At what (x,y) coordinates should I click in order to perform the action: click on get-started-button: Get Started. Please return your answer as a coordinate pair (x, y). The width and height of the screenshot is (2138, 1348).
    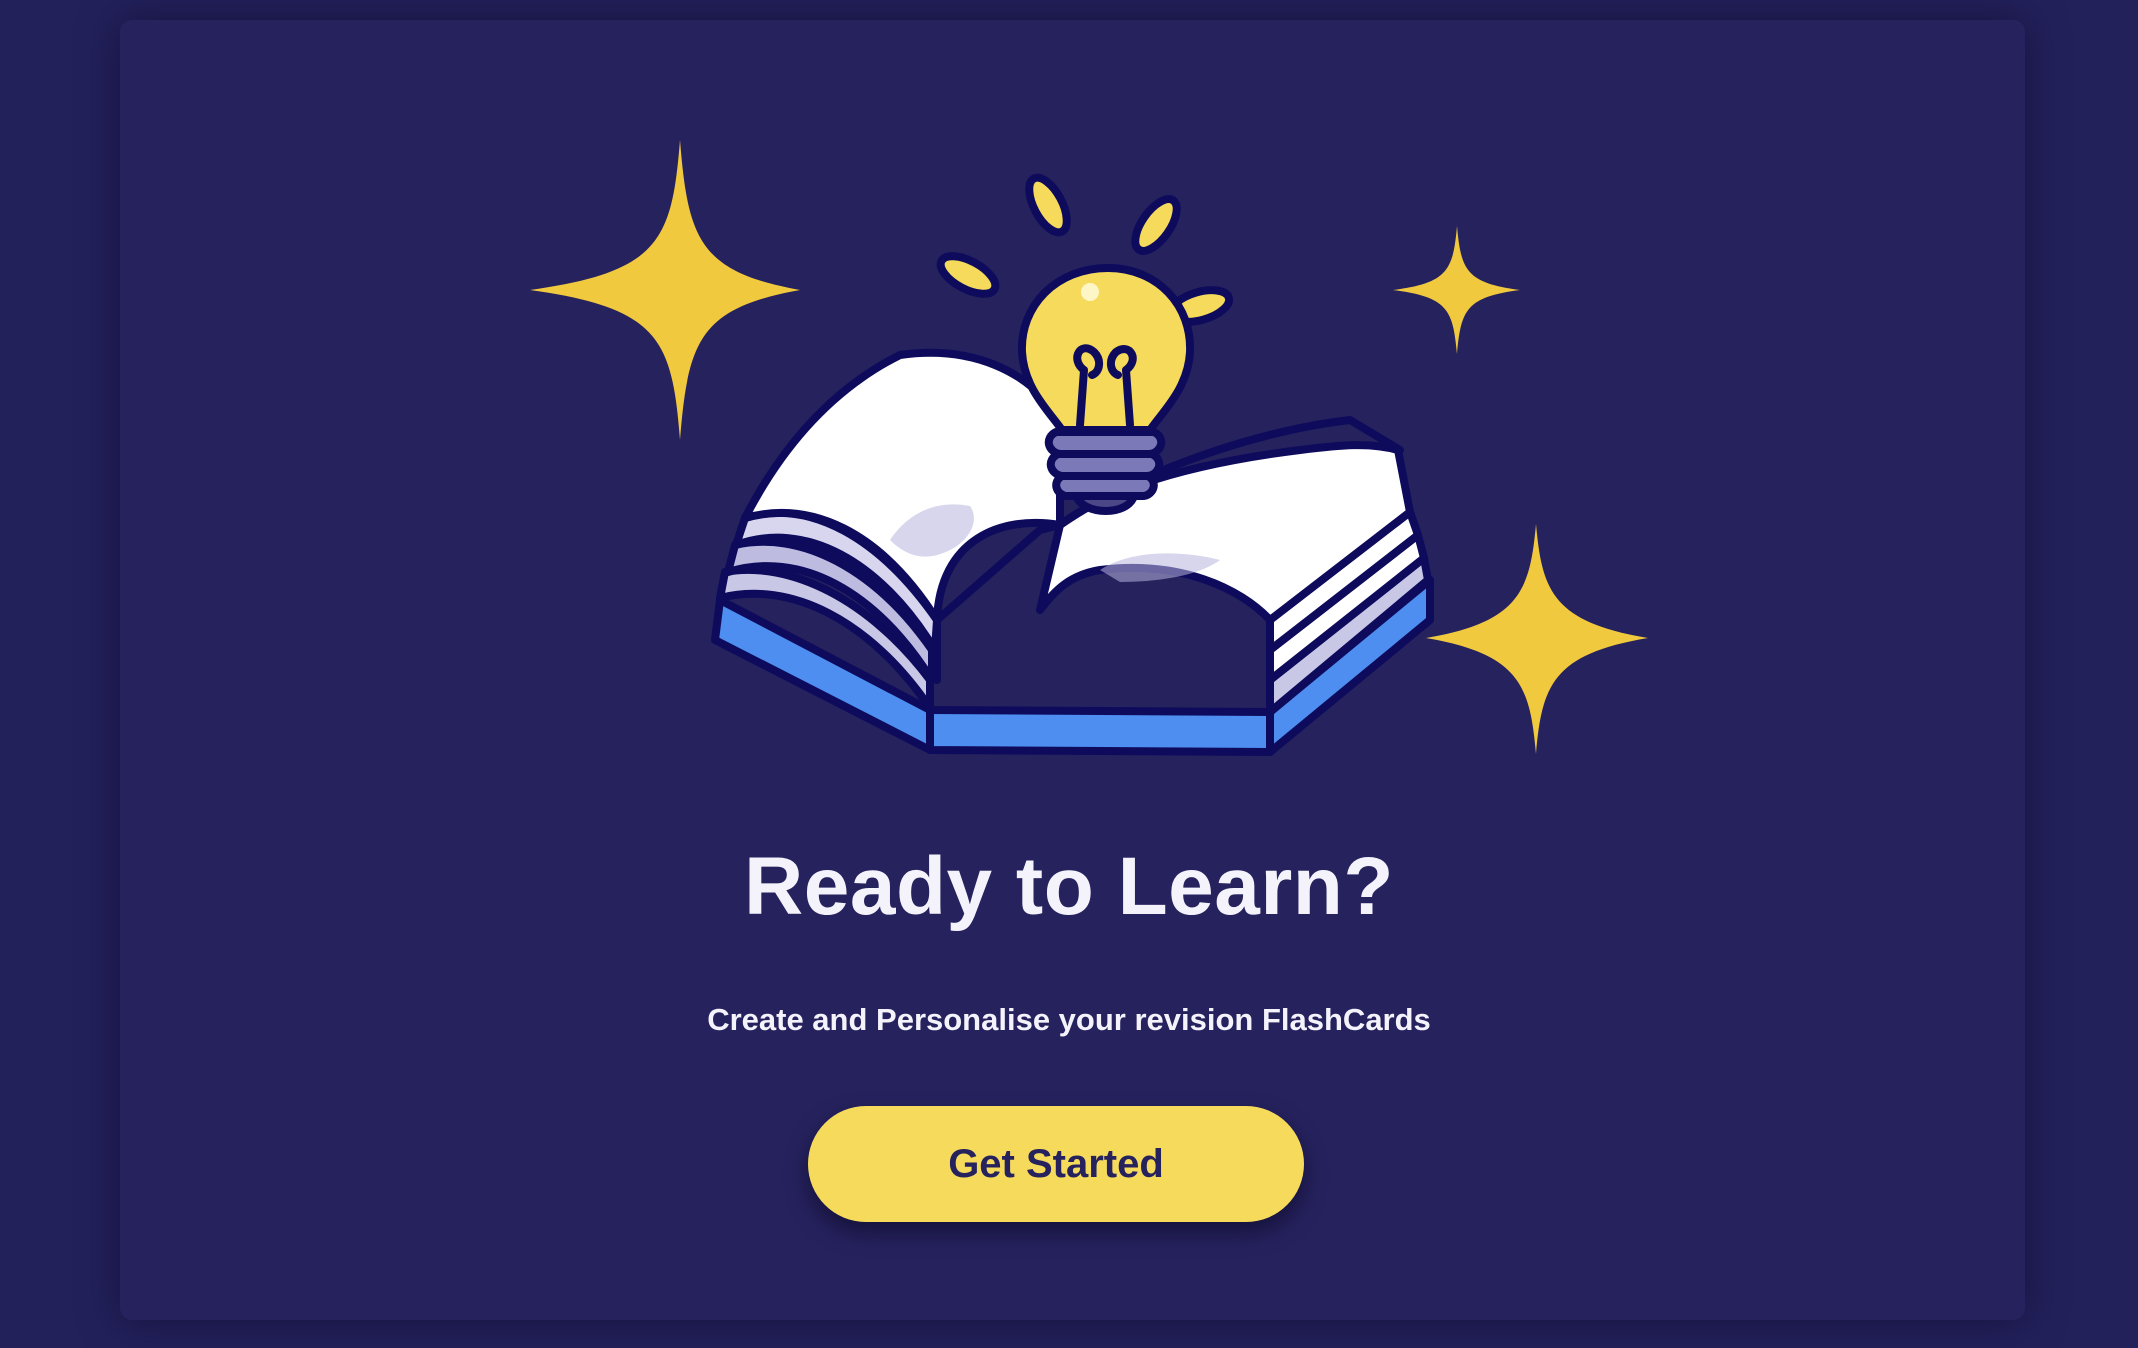
    Looking at the image, I should click on (1056, 1164).